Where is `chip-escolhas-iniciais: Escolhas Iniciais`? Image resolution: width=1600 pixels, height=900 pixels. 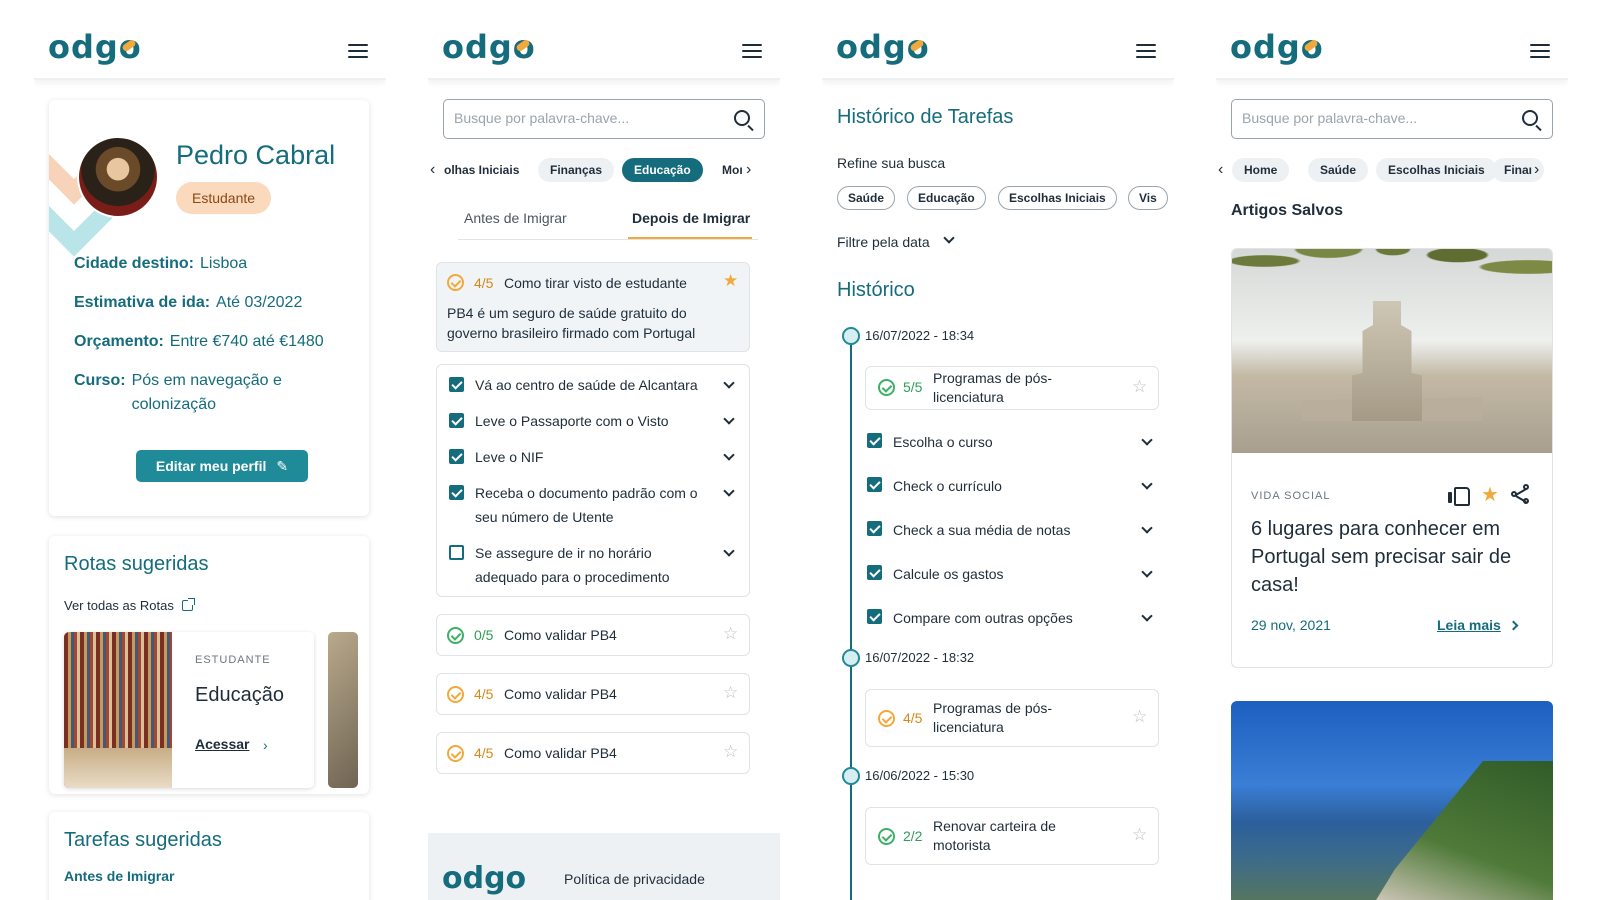 chip-escolhas-iniciais: Escolhas Iniciais is located at coordinates (1436, 170).